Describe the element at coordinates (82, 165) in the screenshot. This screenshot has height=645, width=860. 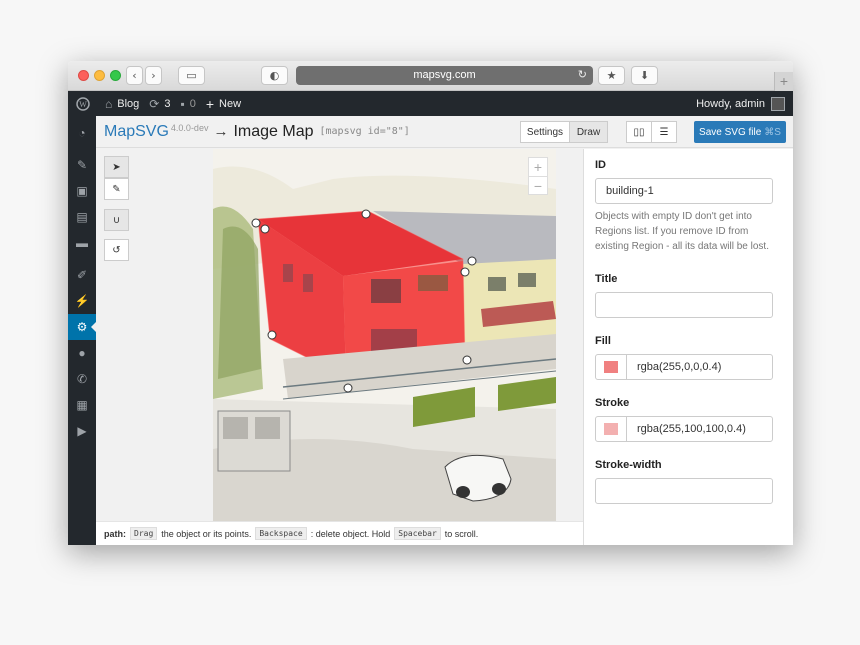
I see `pin-icon: ✎` at that location.